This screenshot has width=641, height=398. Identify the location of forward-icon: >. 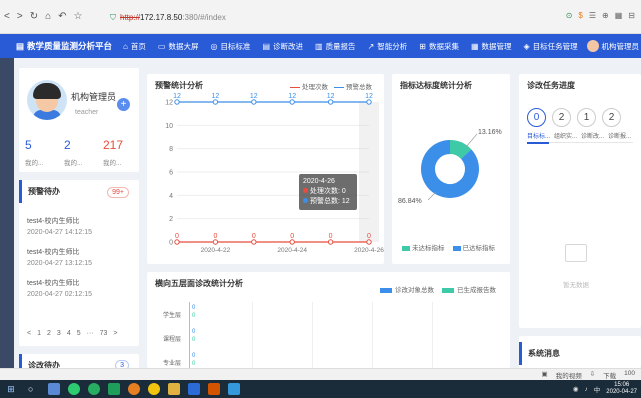
(20, 16).